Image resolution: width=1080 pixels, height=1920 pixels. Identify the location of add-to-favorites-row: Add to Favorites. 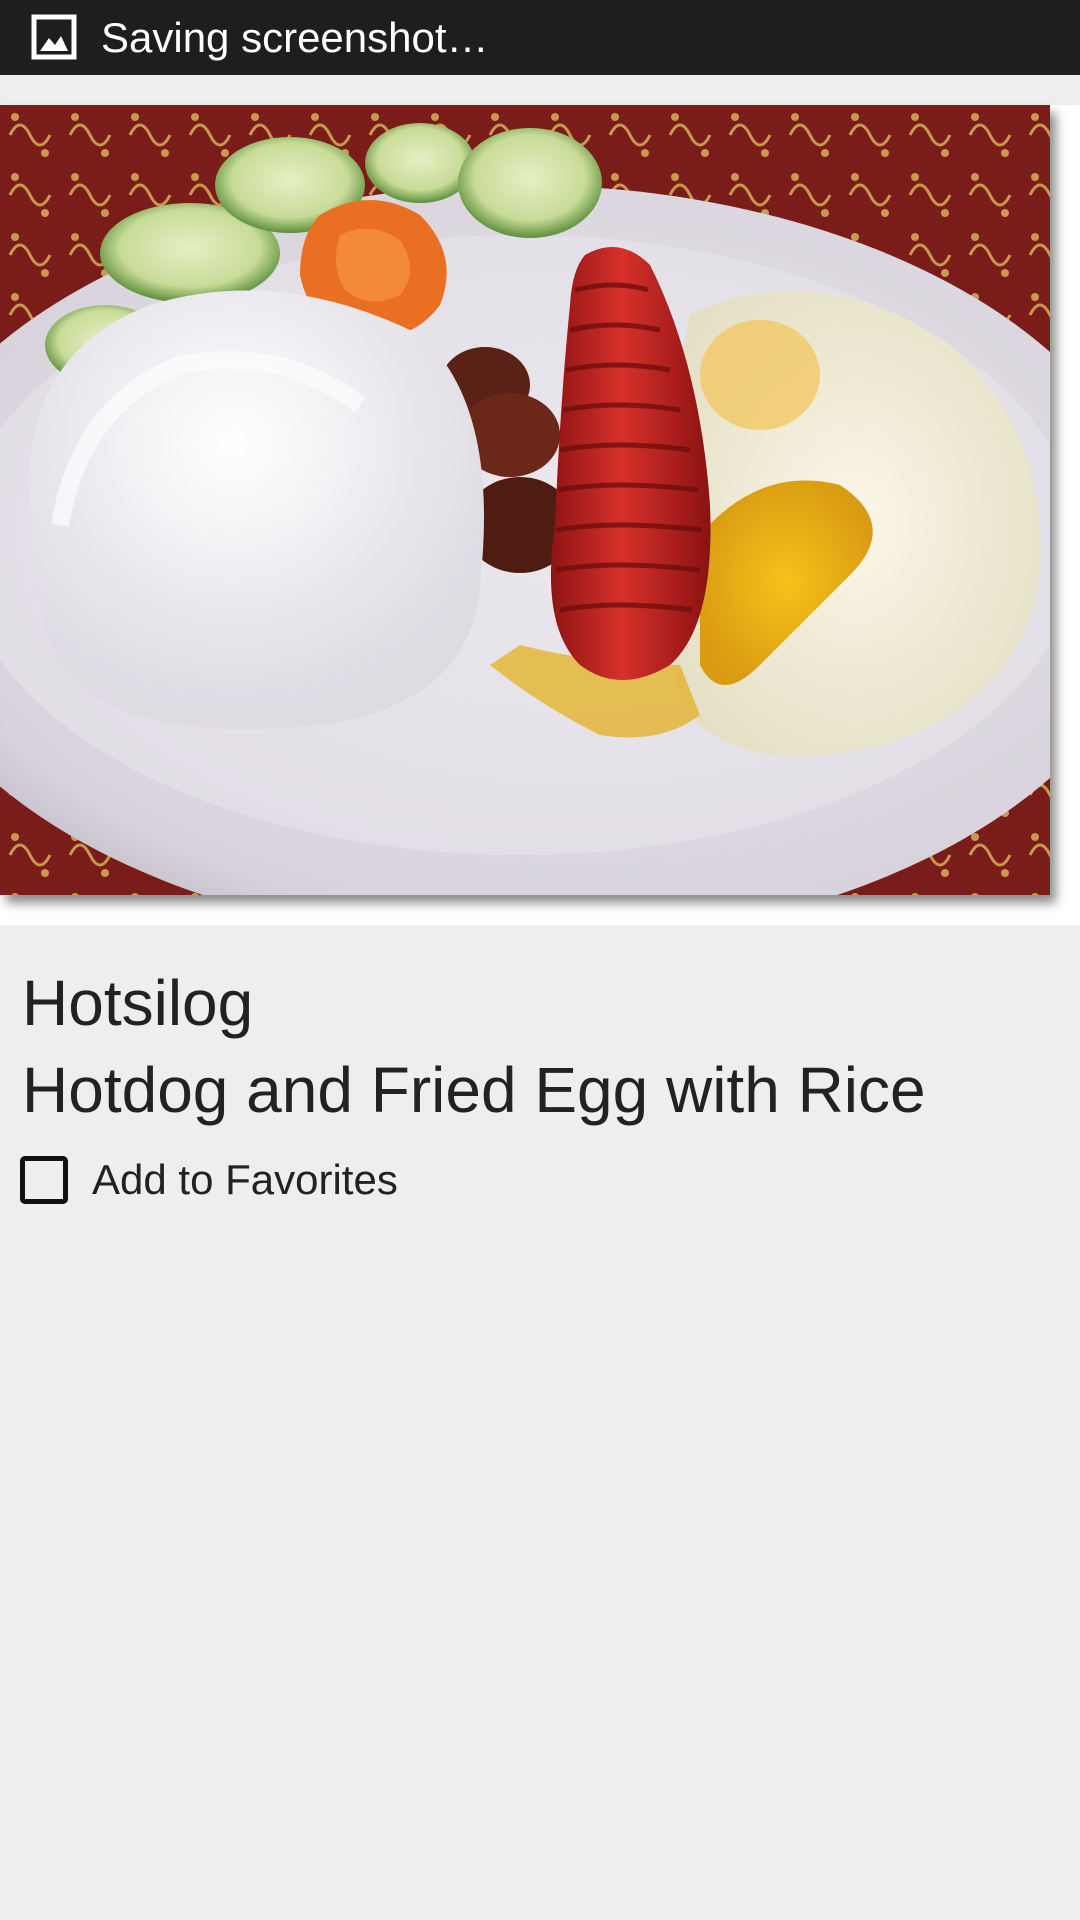
(209, 1180).